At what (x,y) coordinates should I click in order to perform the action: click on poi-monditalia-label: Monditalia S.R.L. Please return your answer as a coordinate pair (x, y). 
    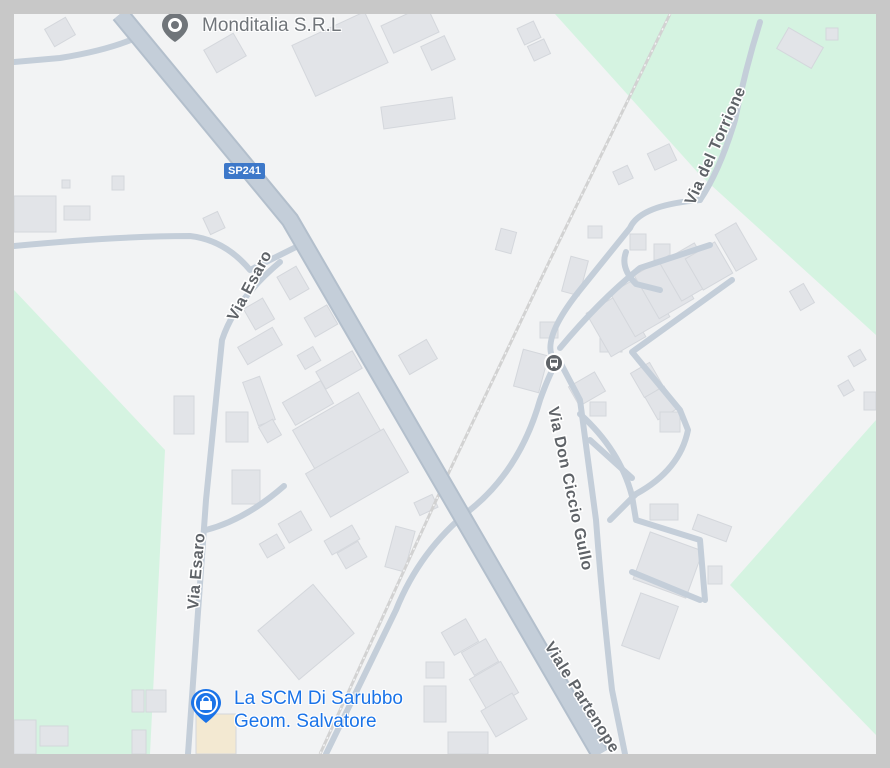
    Looking at the image, I should click on (272, 25).